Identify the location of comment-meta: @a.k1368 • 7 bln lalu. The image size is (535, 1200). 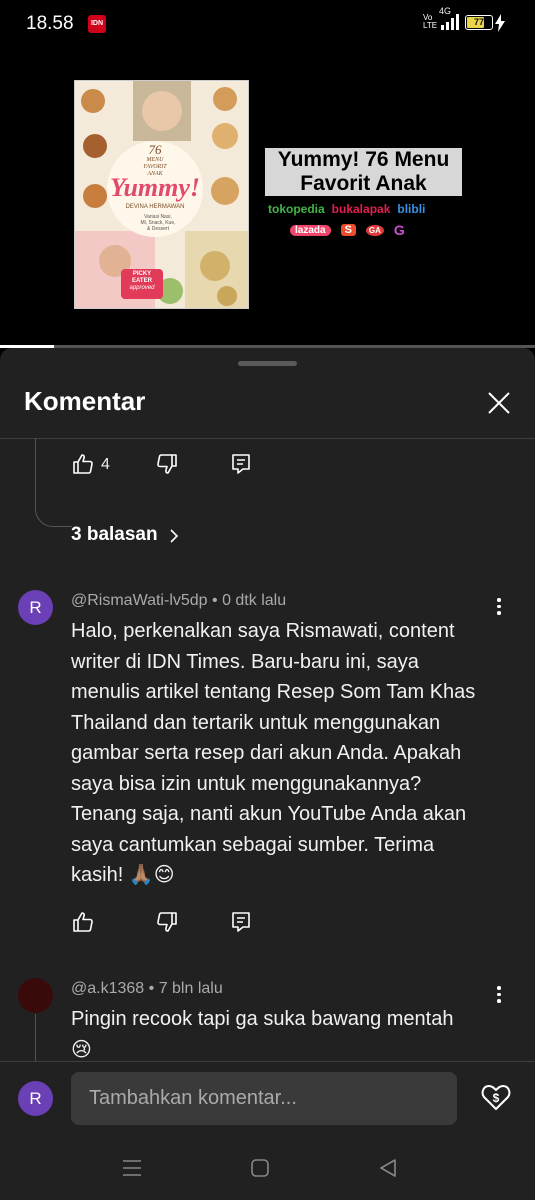
(147, 988).